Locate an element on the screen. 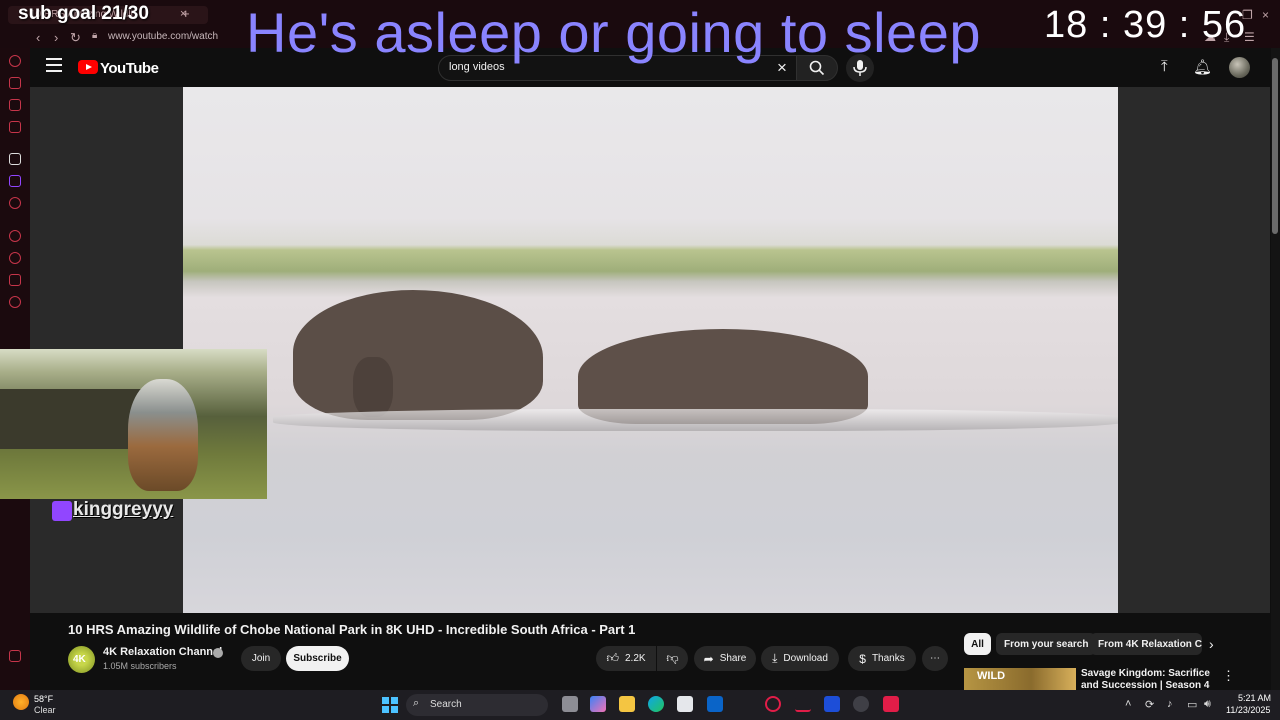 Image resolution: width=1280 pixels, height=720 pixels. edge-icon is located at coordinates (656, 704).